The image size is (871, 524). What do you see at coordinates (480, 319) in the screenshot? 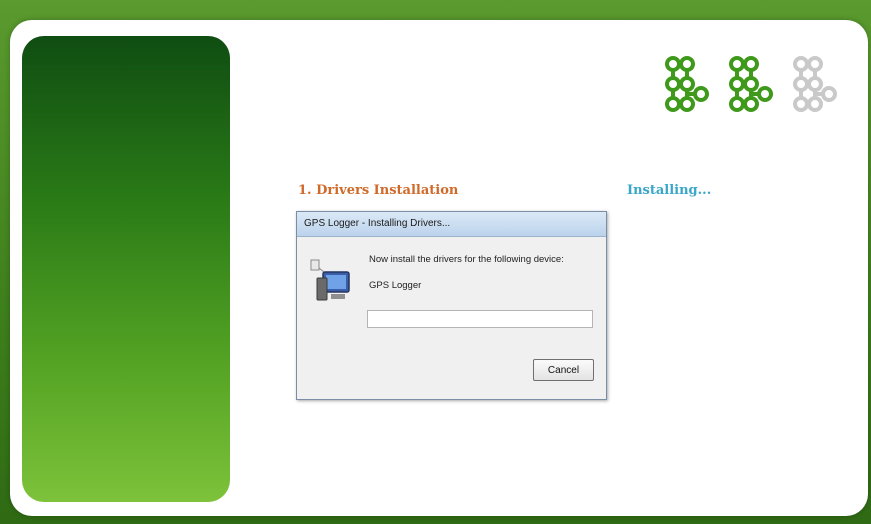
I see `install-progress-bar` at bounding box center [480, 319].